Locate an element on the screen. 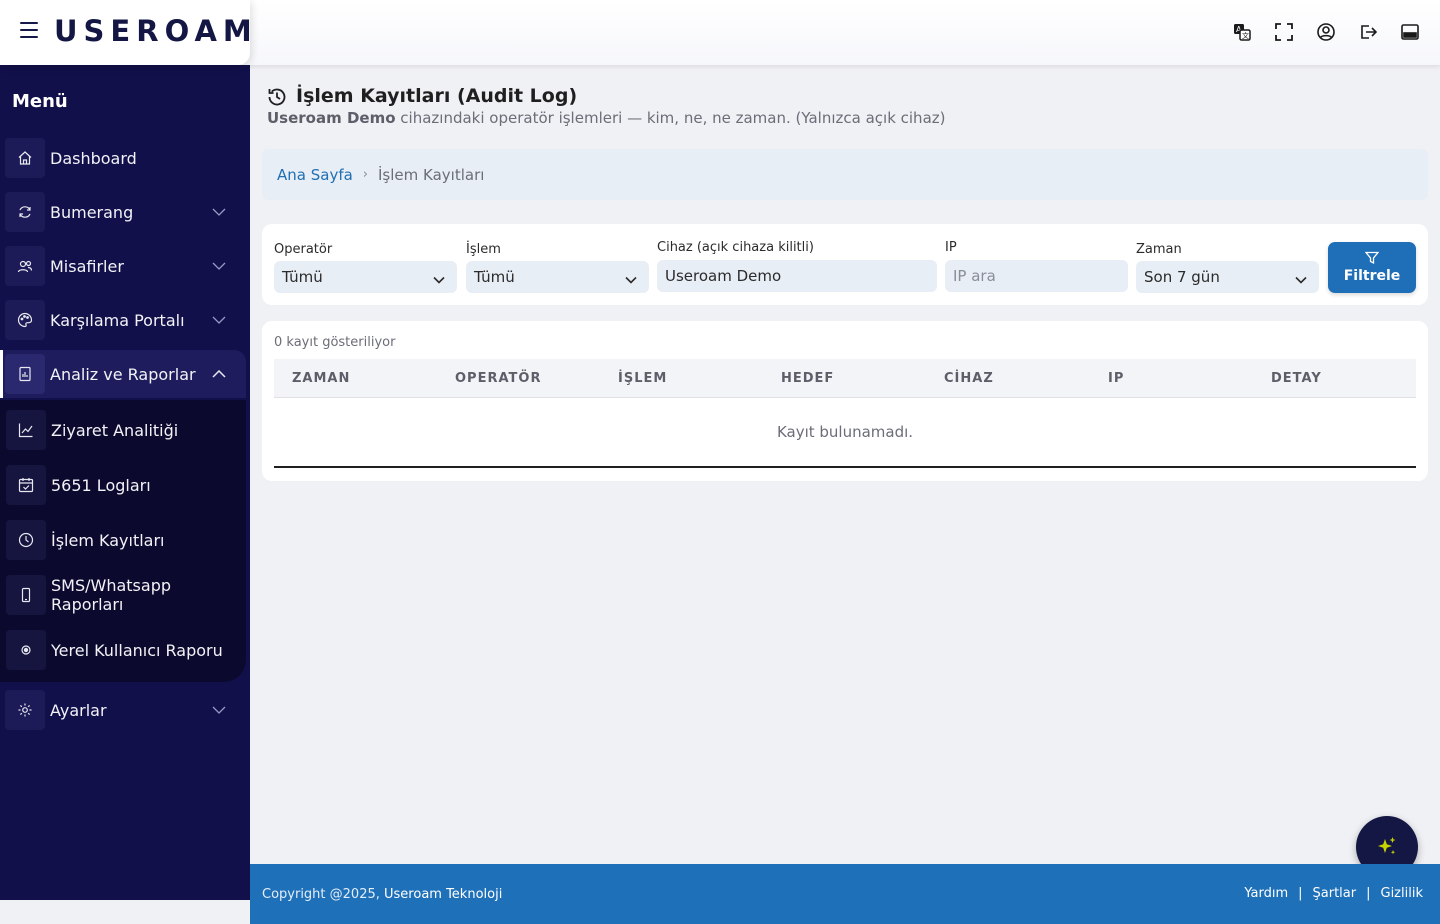  submenu-item-yerel-kullanici-raporu: Yerel Kullanıcı Raporu is located at coordinates (123, 650).